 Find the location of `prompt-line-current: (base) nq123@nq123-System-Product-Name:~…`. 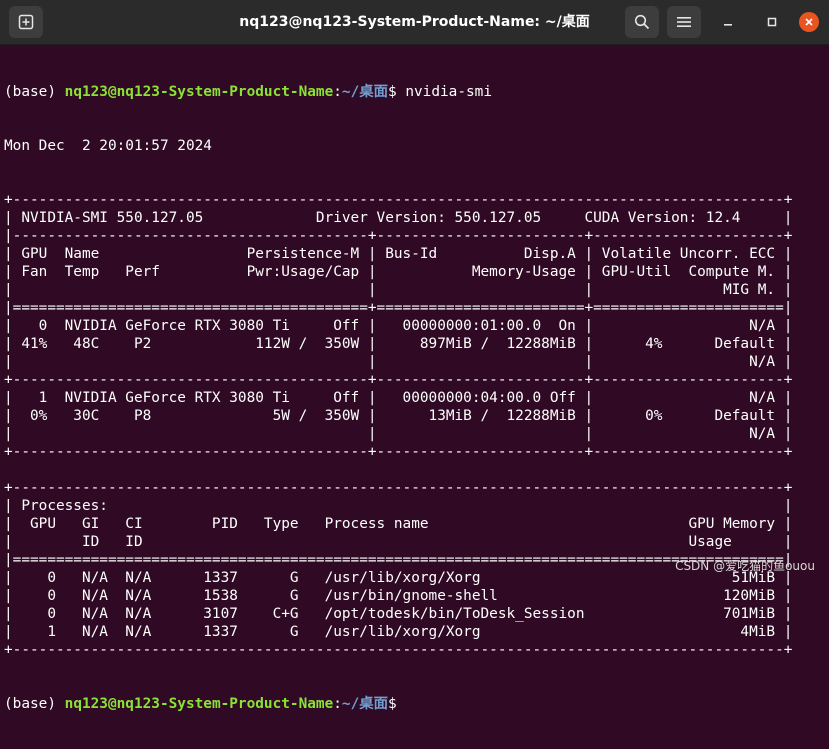

prompt-line-current: (base) nq123@nq123-System-Product-Name:~… is located at coordinates (416, 704).